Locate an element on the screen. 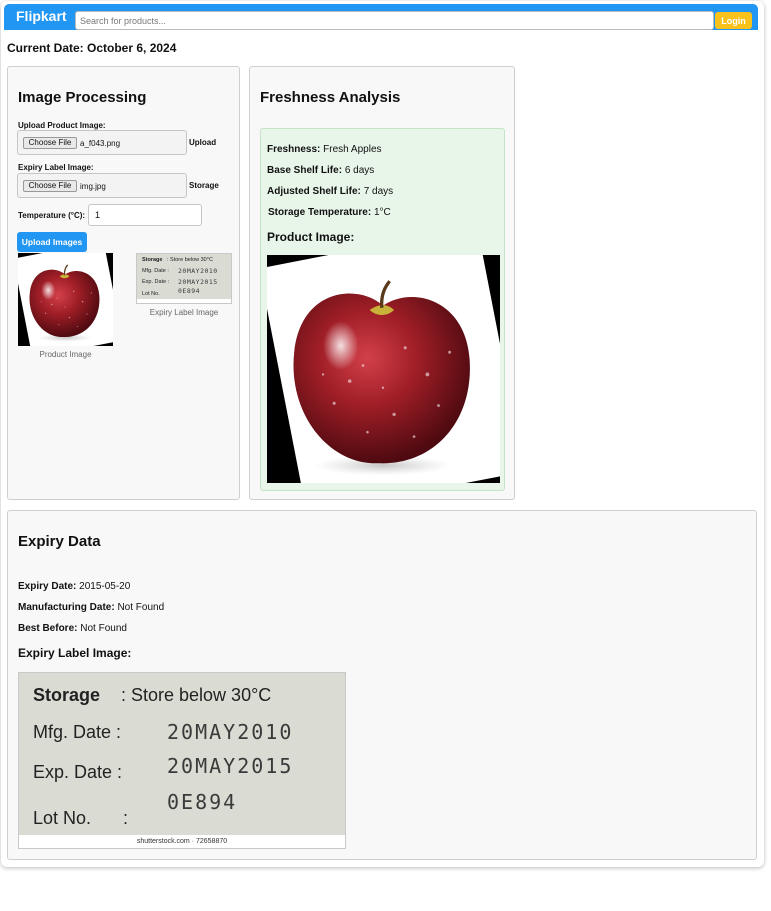  label-mfg-key: Mfg. Date : is located at coordinates (77, 732).